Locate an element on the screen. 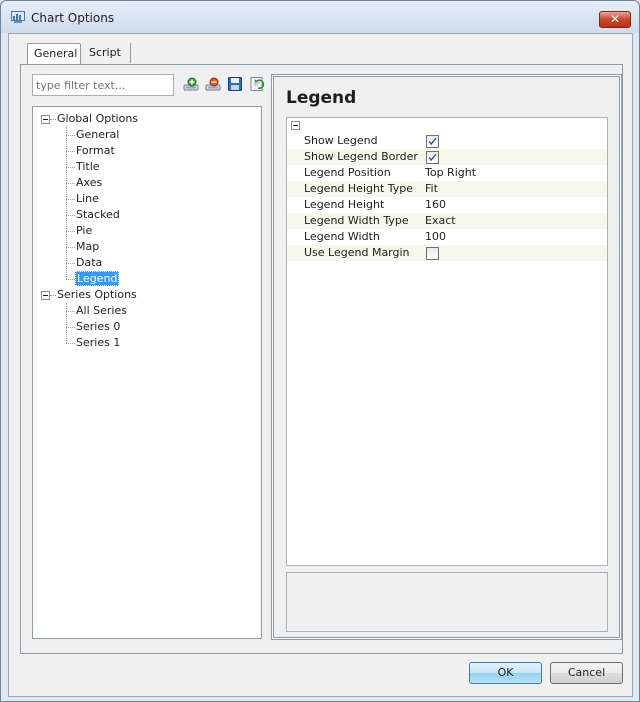 This screenshot has width=640, height=702. tree-node-general: General is located at coordinates (97, 135).